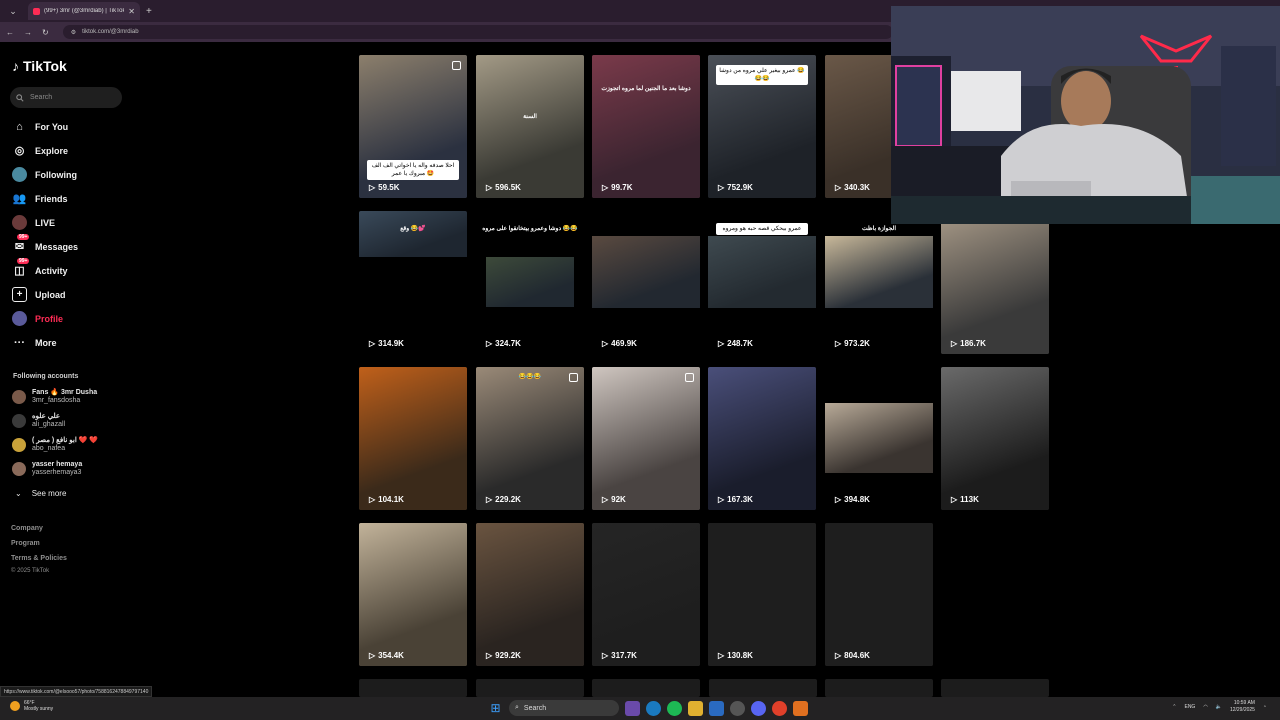 This screenshot has width=1280, height=720. Describe the element at coordinates (386, 655) in the screenshot. I see `view-count: ▷ 354.4K` at that location.